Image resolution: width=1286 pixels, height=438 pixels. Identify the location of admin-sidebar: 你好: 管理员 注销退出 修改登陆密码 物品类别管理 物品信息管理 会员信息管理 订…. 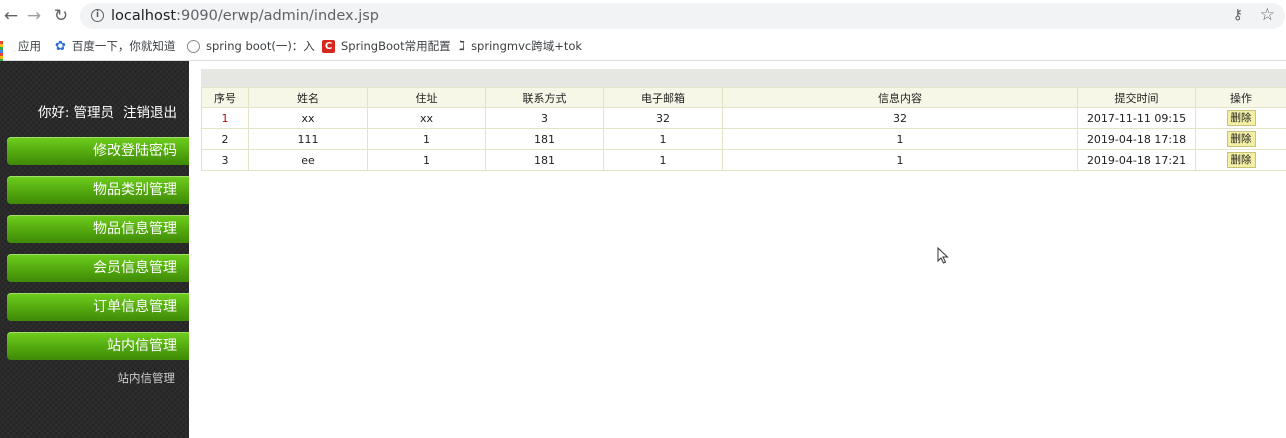
(94, 249).